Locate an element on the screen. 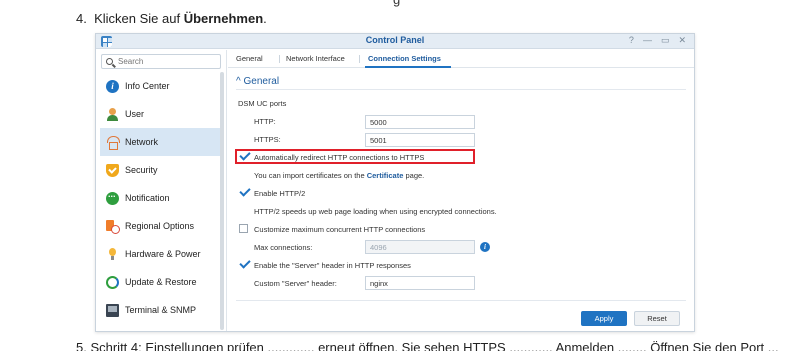 The image size is (800, 351). notification-chat-icon is located at coordinates (112, 197).